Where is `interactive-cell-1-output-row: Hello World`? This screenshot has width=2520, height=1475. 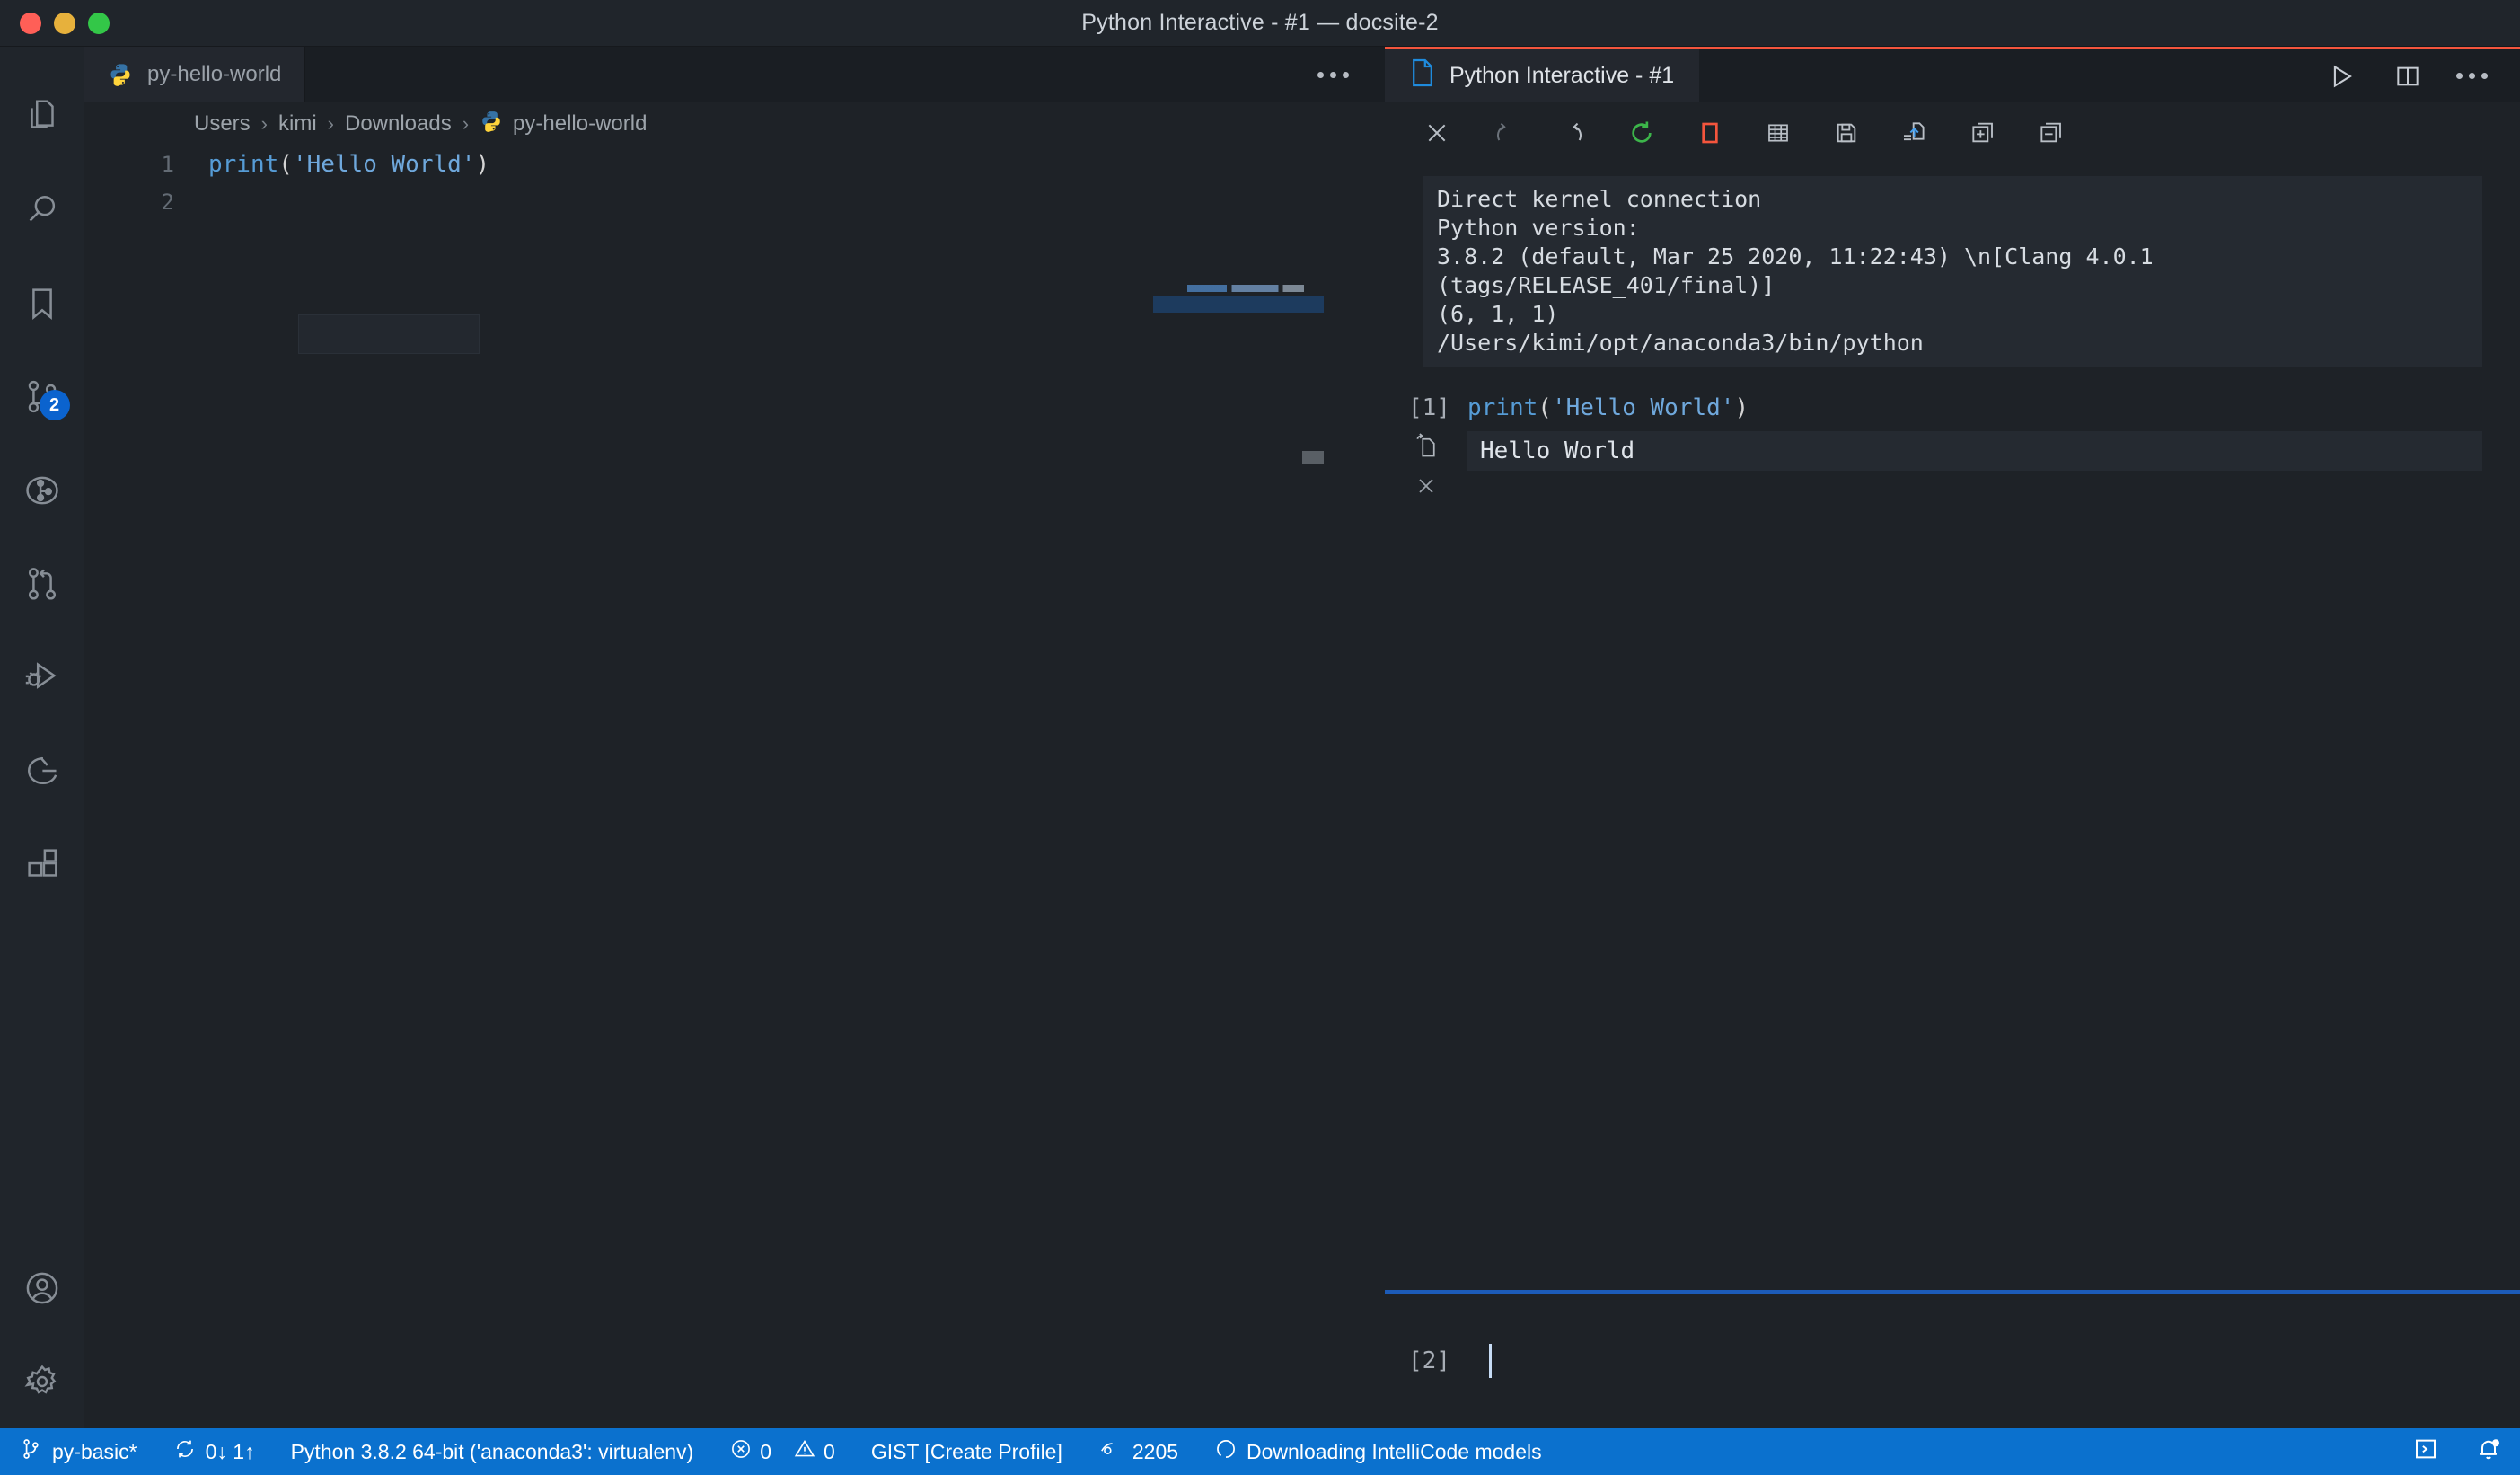
interactive-cell-1-output-row: Hello World is located at coordinates (1952, 467).